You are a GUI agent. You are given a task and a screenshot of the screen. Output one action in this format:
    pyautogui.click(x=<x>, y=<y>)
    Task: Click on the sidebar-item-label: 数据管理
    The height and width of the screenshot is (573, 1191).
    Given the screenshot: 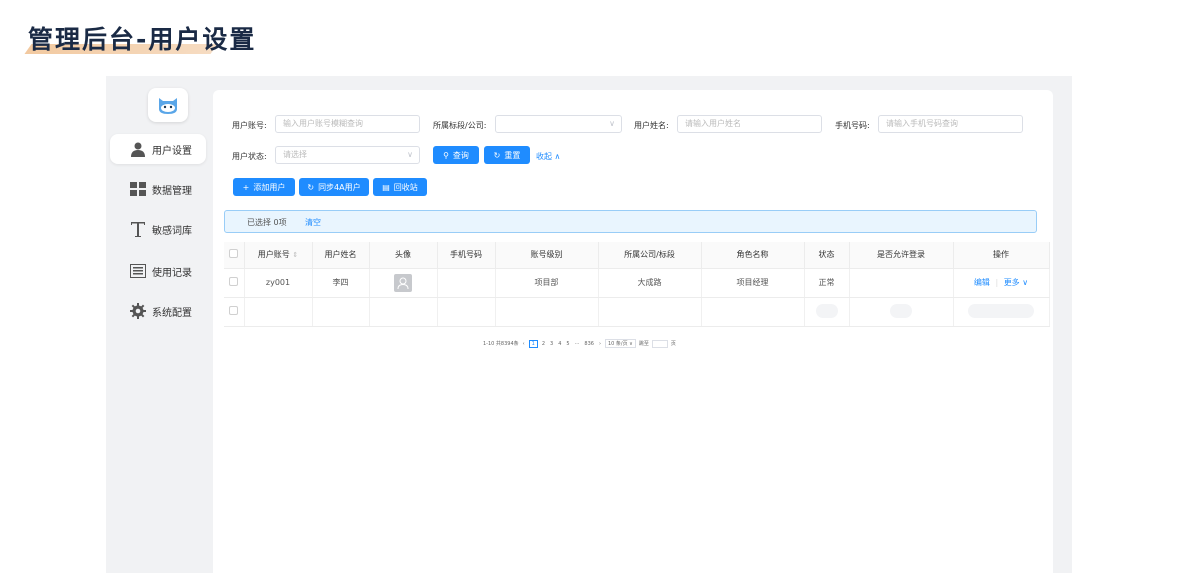 What is the action you would take?
    pyautogui.click(x=172, y=191)
    